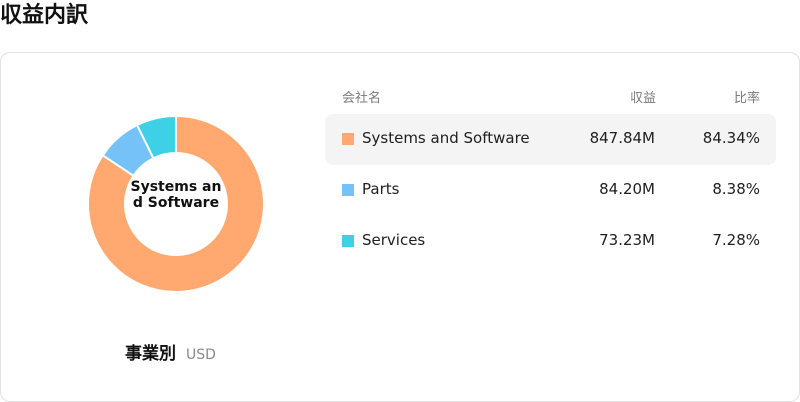  I want to click on row-name: Parts, so click(381, 189).